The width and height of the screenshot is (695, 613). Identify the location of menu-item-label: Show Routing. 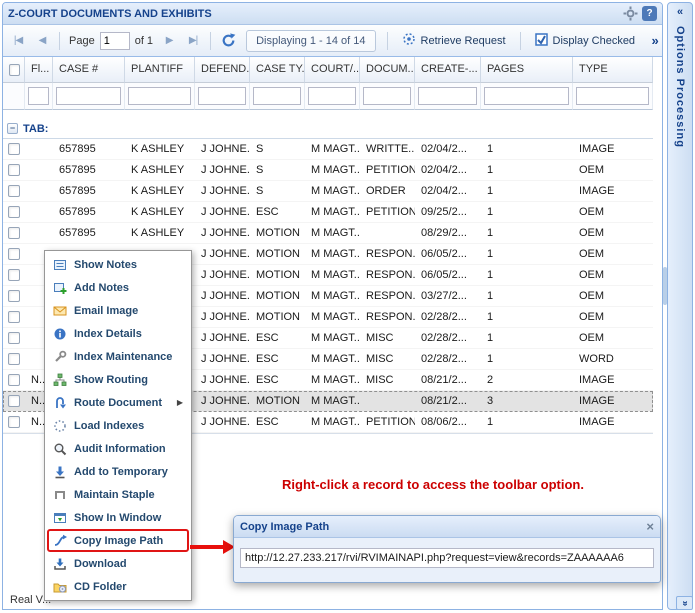
(111, 379).